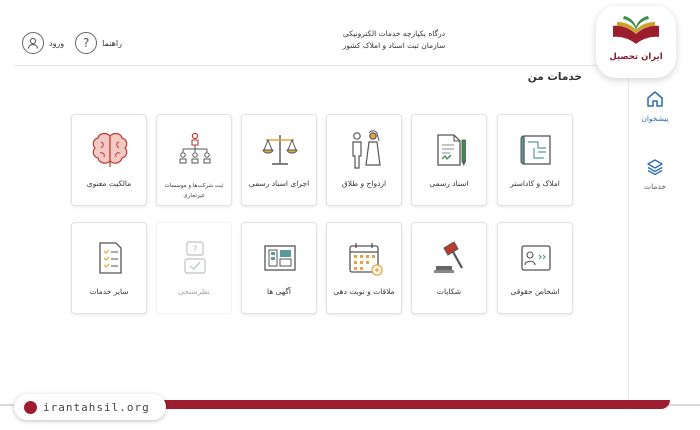  I want to click on brain-icon, so click(110, 149).